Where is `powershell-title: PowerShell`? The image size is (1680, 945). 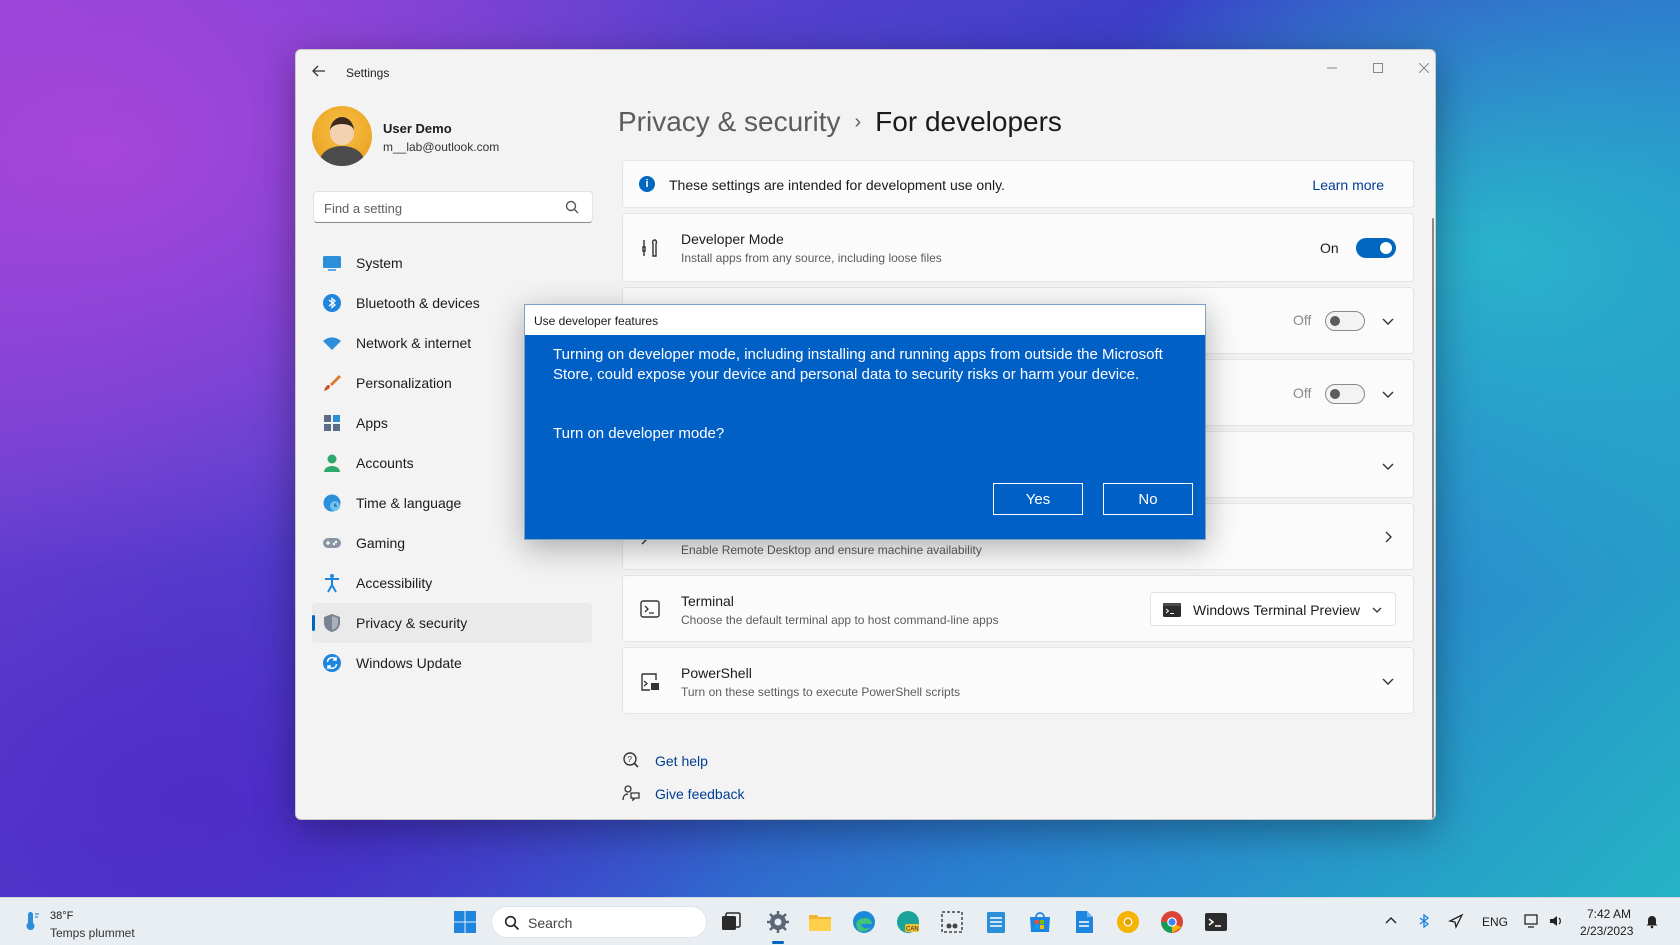 powershell-title: PowerShell is located at coordinates (716, 673).